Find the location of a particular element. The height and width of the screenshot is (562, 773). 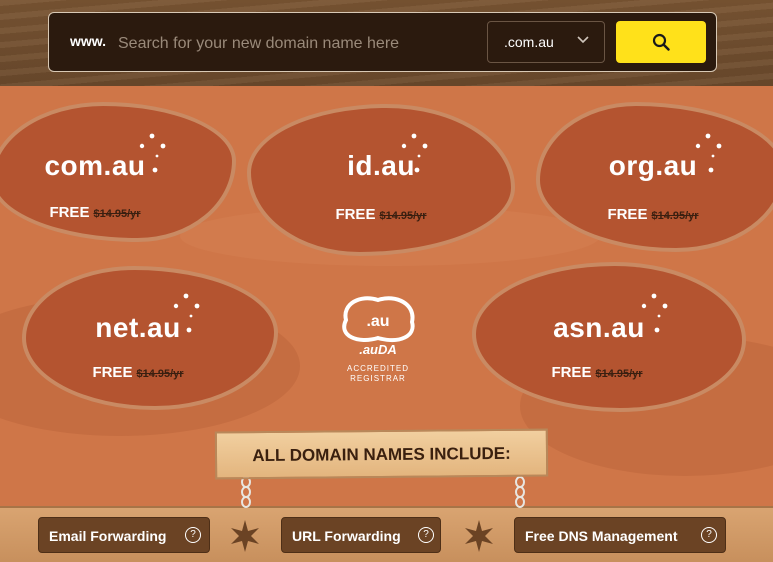

feature-label: Email Forwarding is located at coordinates (108, 536).